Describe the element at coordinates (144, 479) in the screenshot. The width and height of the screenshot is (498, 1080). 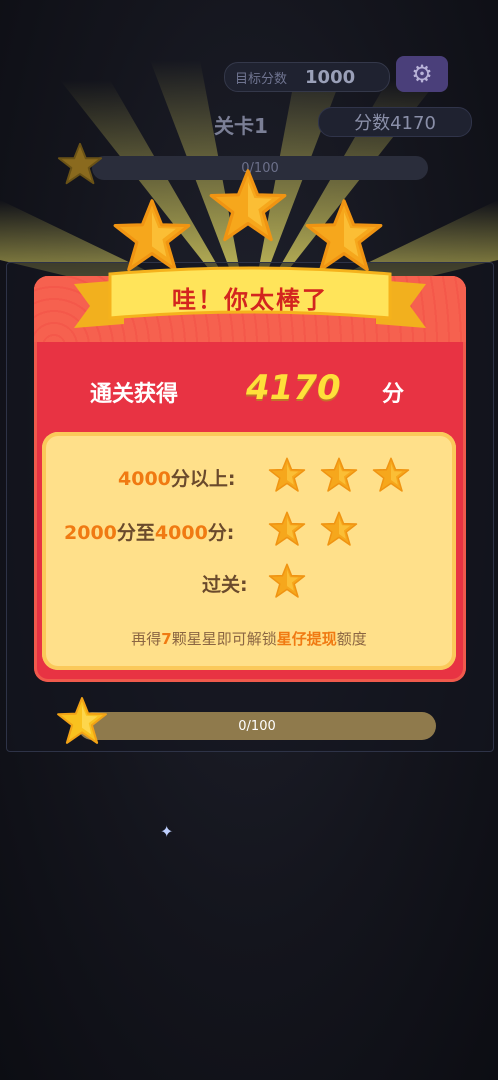
I see `rule-threshold: 4000` at that location.